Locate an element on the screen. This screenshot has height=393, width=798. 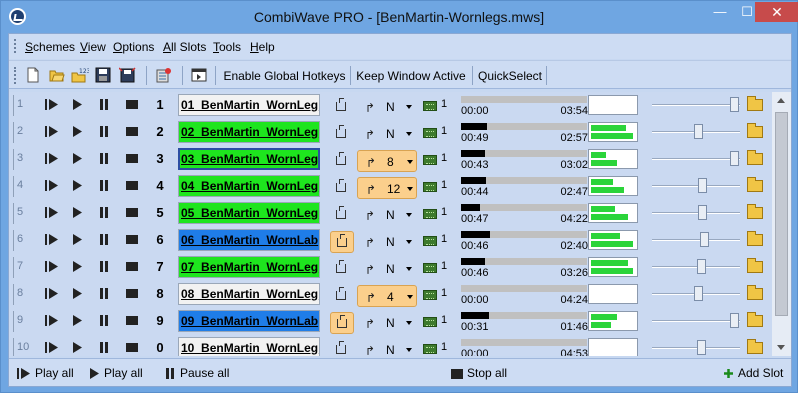
menu-tools: Tools is located at coordinates (227, 47).